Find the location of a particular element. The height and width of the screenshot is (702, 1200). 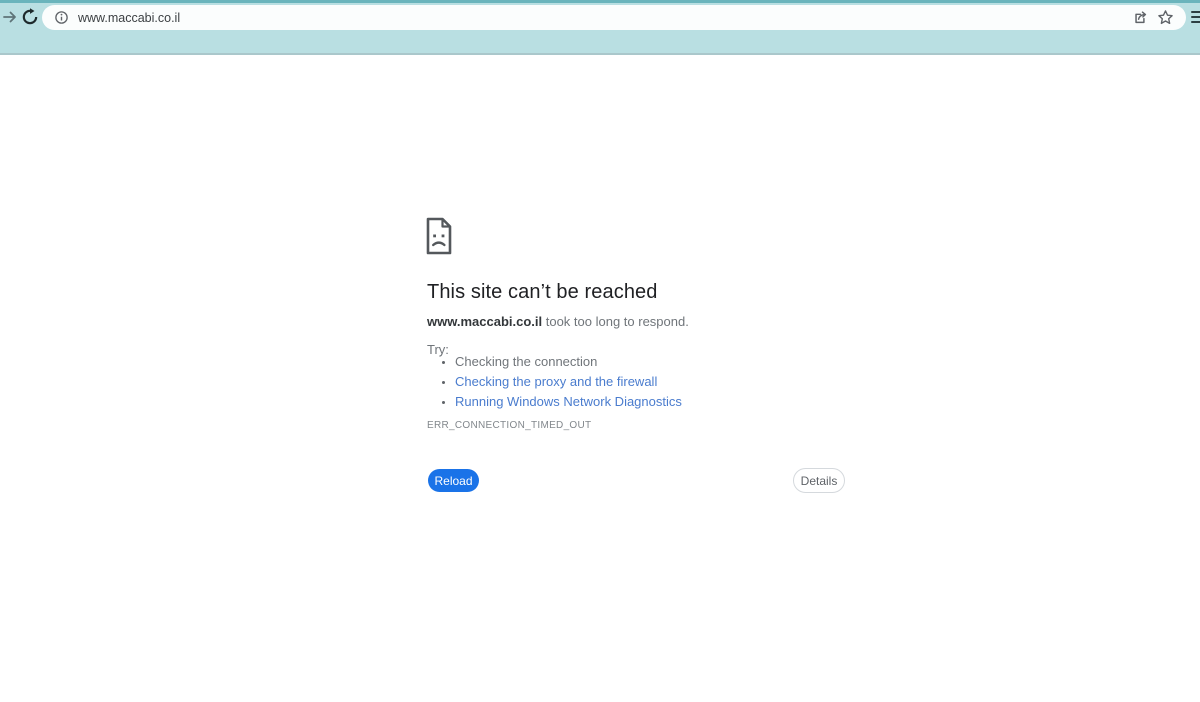

suggestion-network-diagnostics-link: Running Windows Network Diagnostics is located at coordinates (568, 401).